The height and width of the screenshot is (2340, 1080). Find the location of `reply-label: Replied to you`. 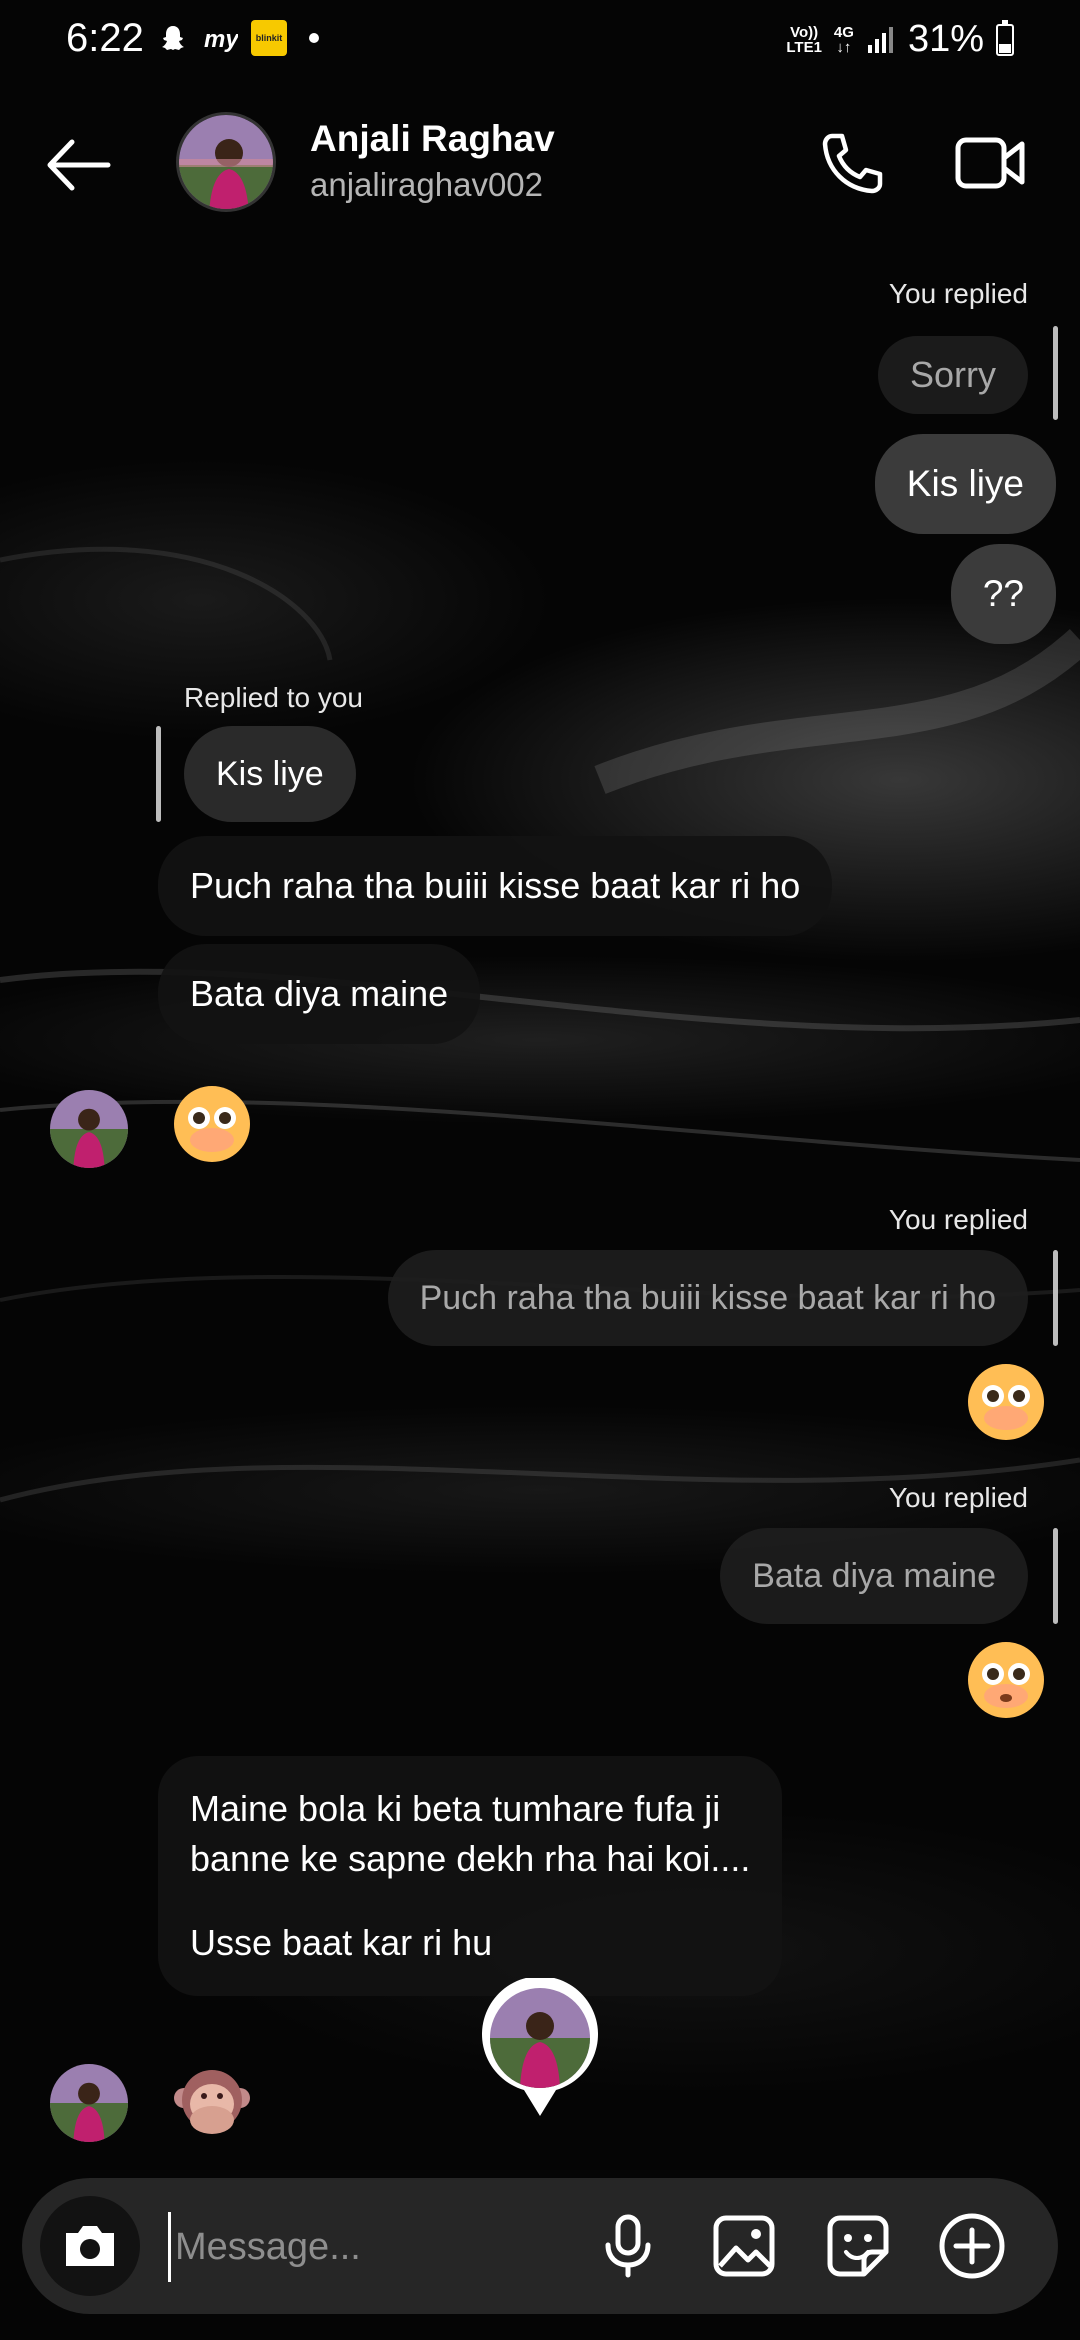

reply-label: Replied to you is located at coordinates (274, 697).